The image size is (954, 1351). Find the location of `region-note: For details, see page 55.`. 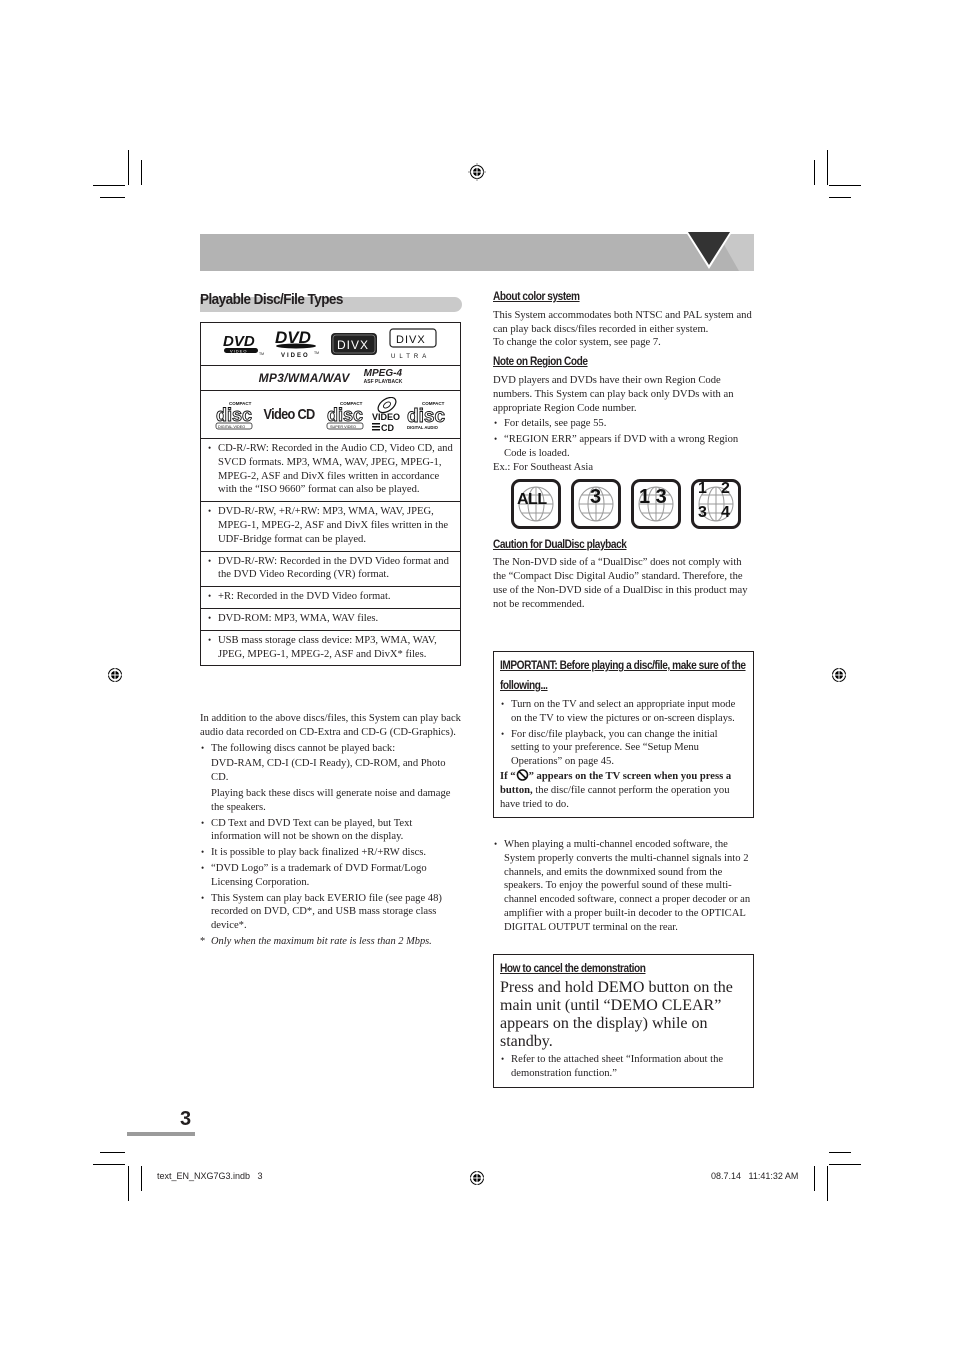

region-note: For details, see page 55. is located at coordinates (555, 424).